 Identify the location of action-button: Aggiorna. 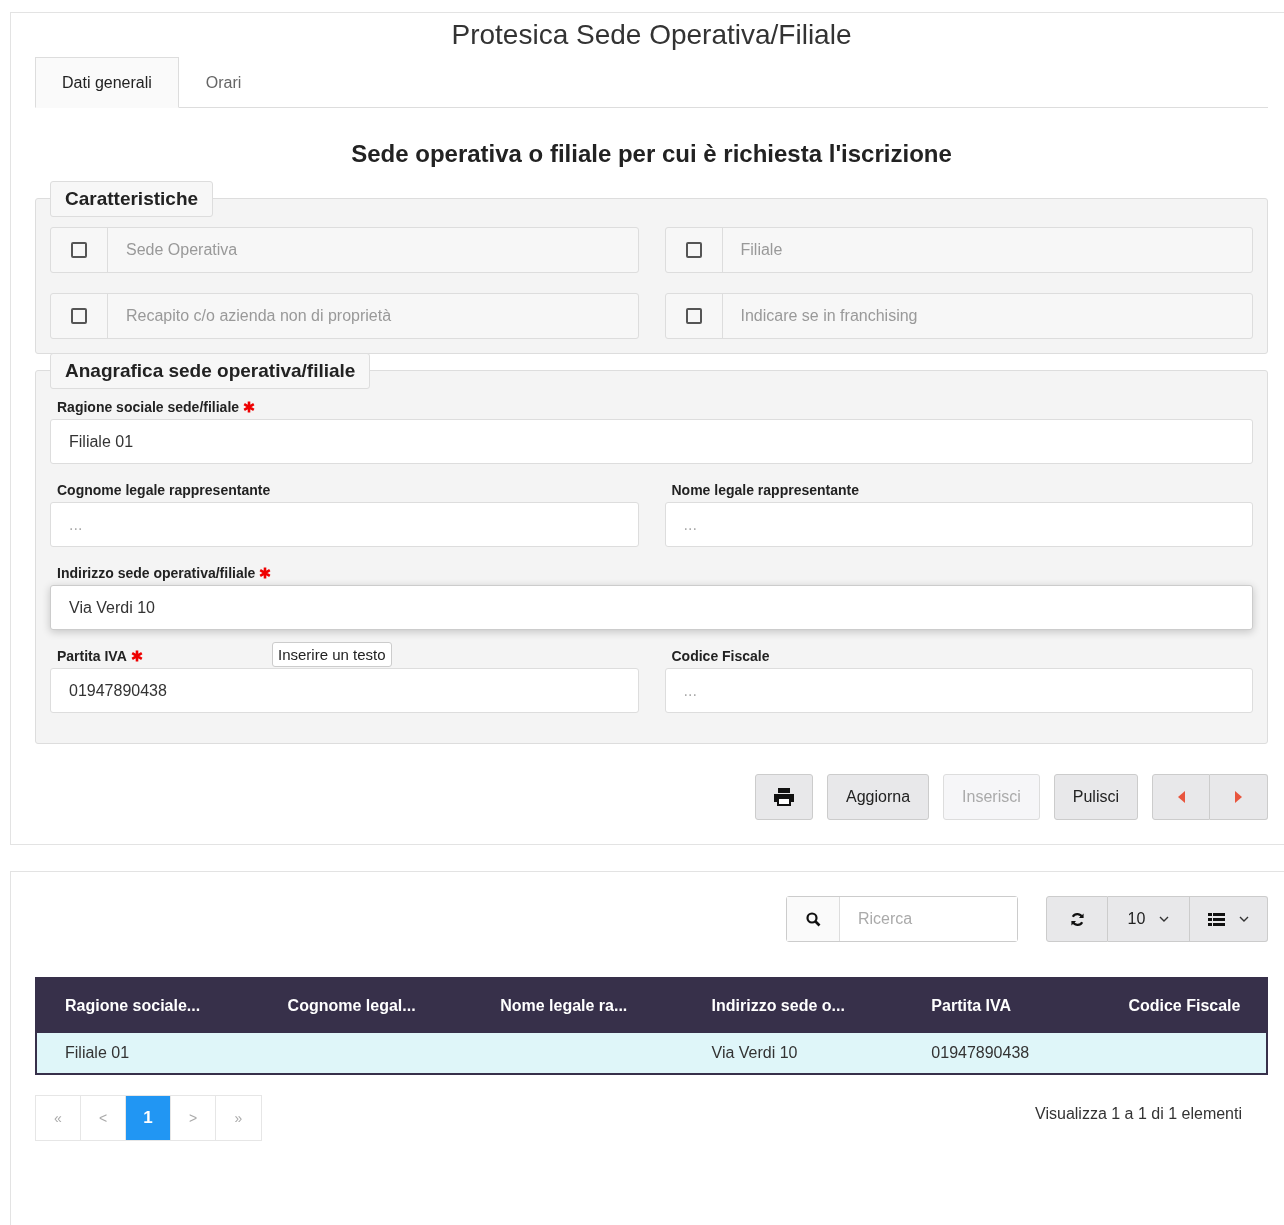
(878, 797).